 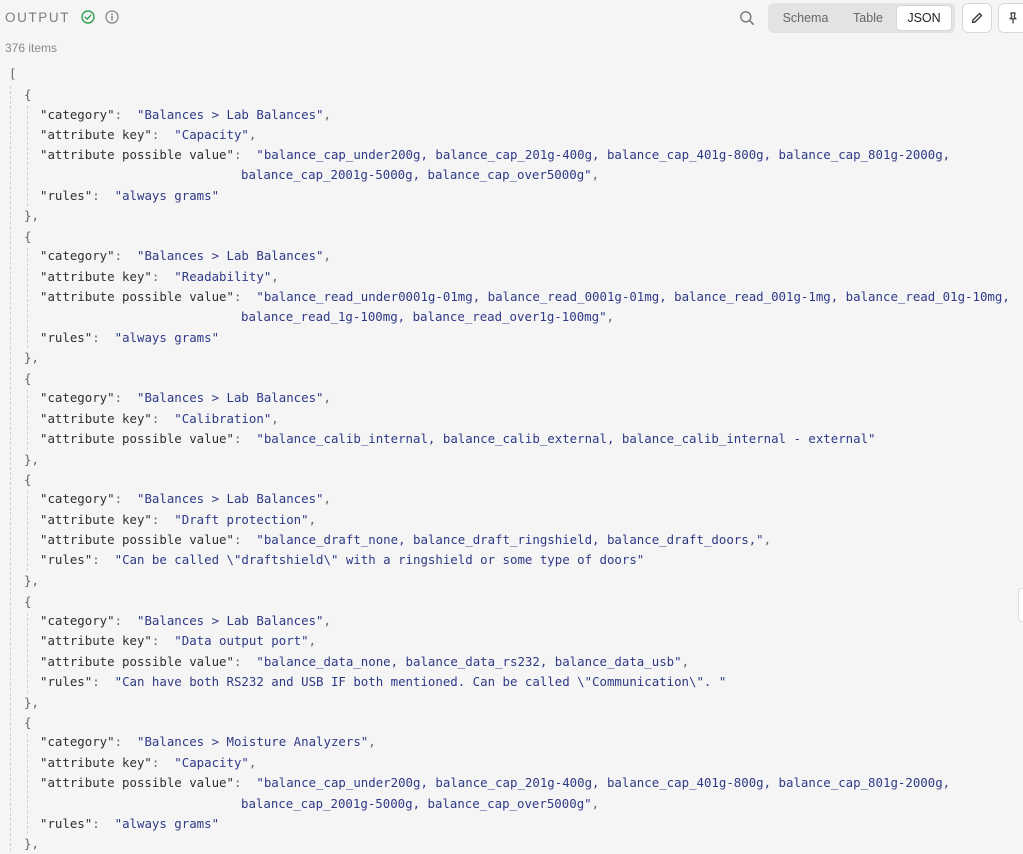 I want to click on attribute-key-value: "Draft protection", so click(x=241, y=519).